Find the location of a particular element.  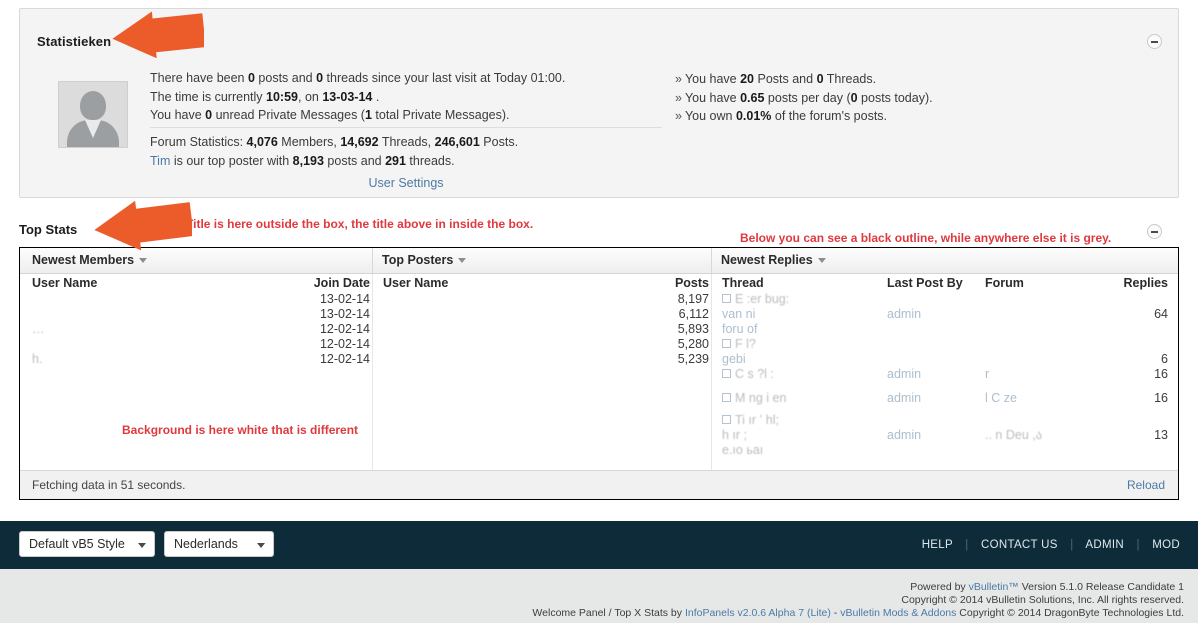

style-select: Default vB5 Style is located at coordinates (87, 544).